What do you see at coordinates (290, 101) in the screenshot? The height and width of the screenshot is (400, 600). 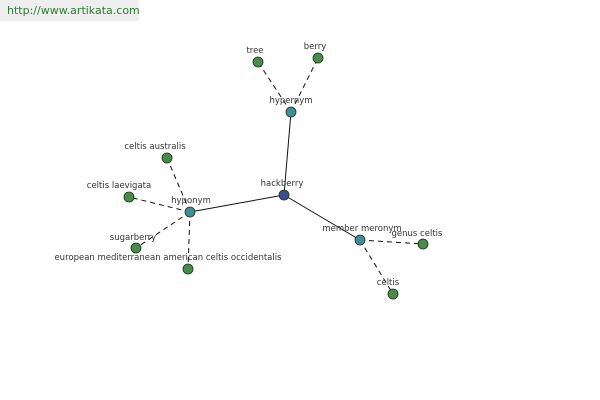 I see `label-hypernym: hypernym` at bounding box center [290, 101].